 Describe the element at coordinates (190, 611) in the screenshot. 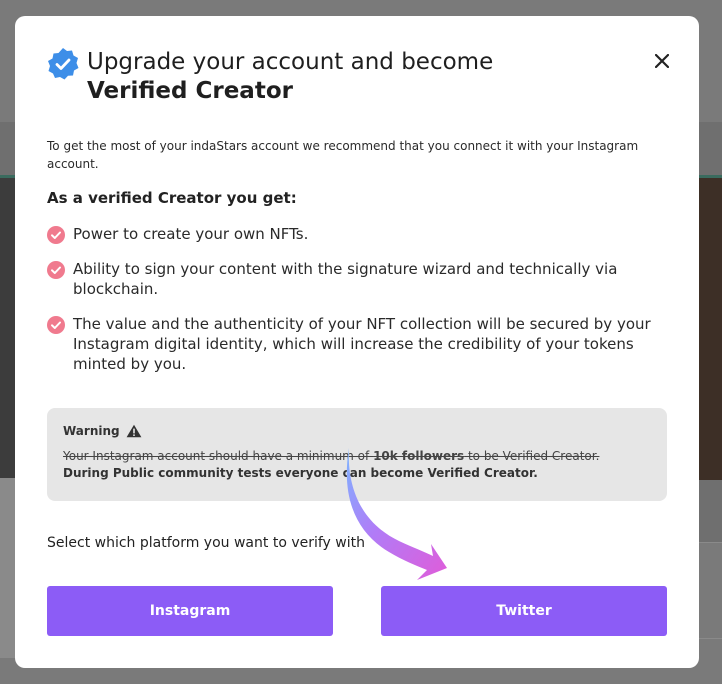

I see `instagram-button: Instagram` at that location.